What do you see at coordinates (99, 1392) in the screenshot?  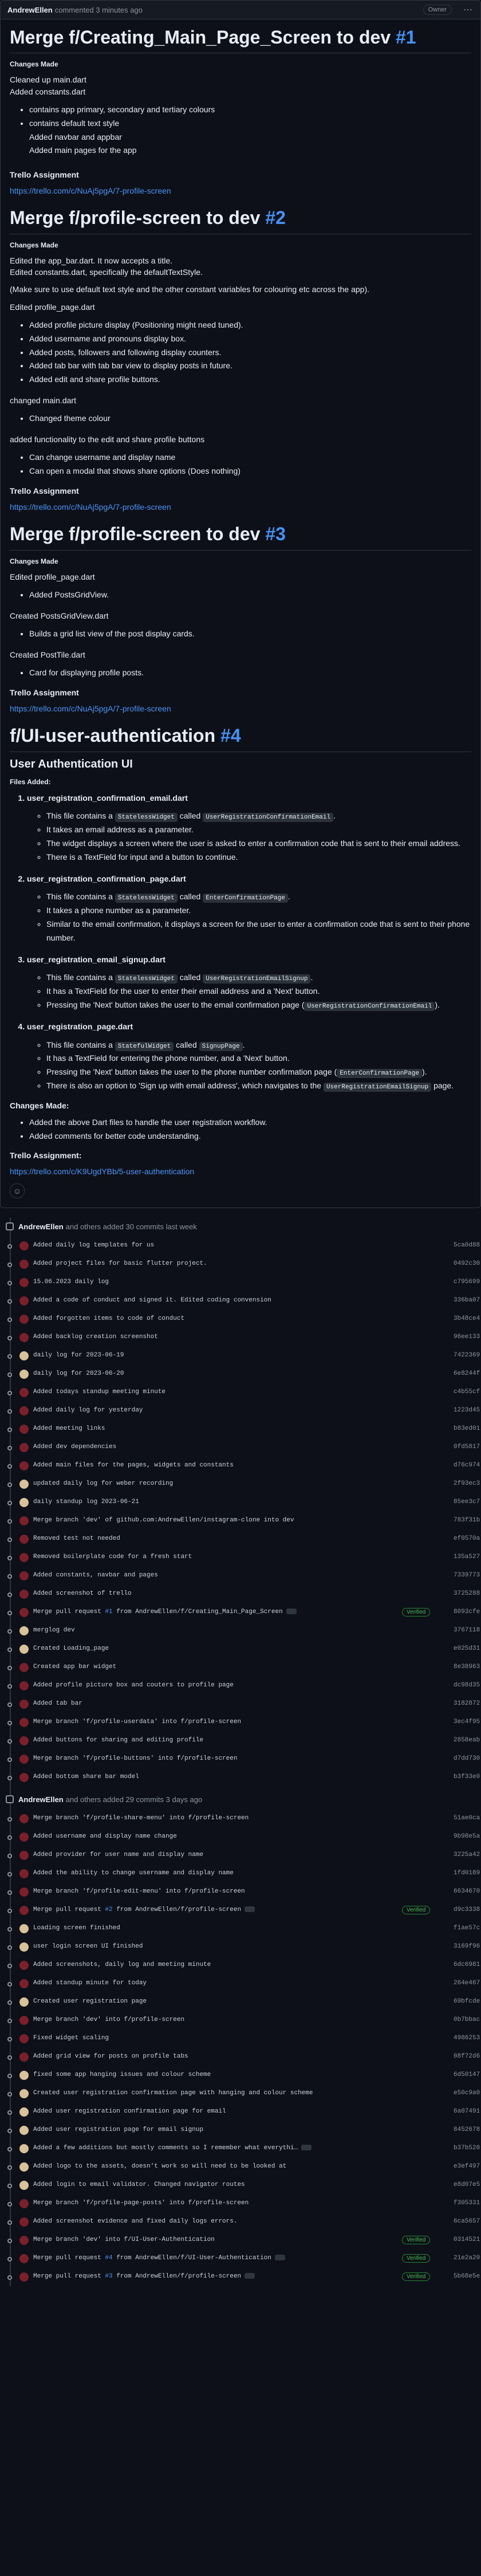 I see `commit-message: Added todays standup meeting minute` at bounding box center [99, 1392].